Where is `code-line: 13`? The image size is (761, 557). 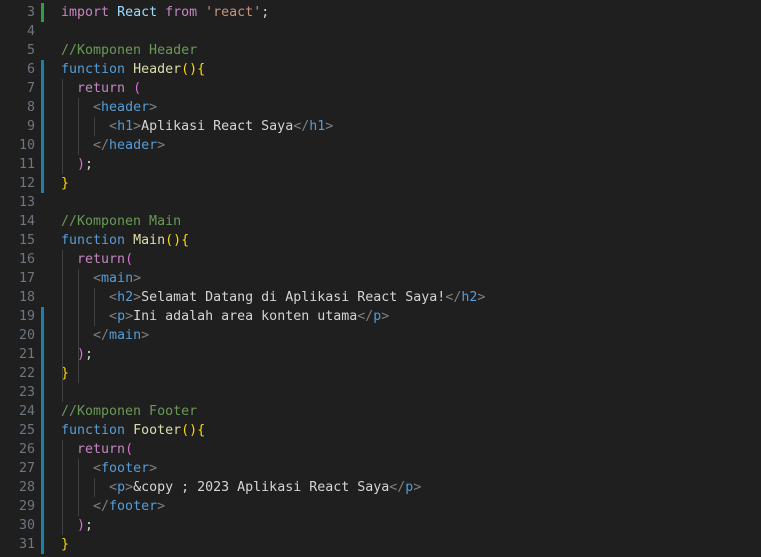
code-line: 13 is located at coordinates (380, 202).